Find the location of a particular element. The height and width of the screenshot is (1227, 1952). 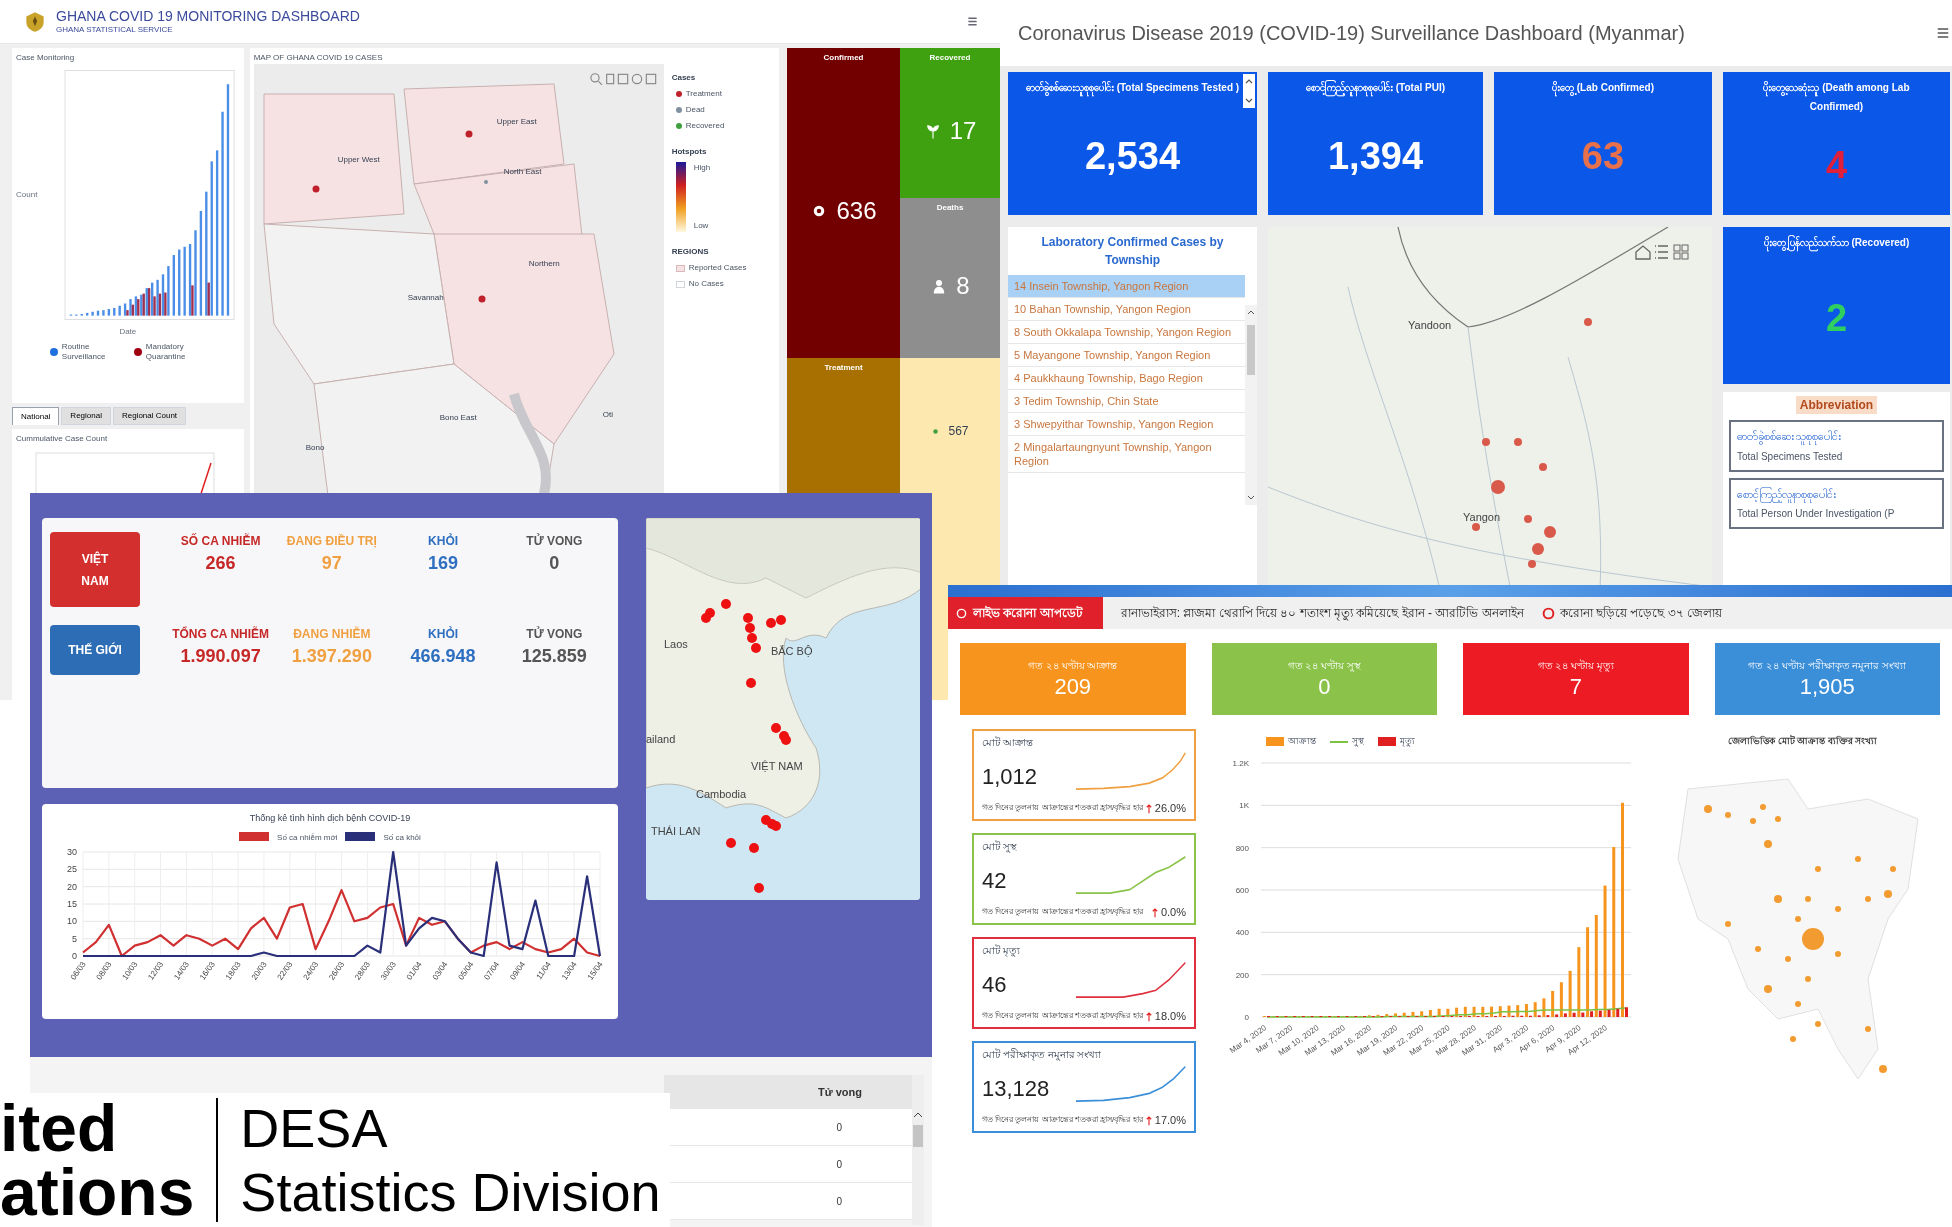

card-value: 4 is located at coordinates (1836, 165).